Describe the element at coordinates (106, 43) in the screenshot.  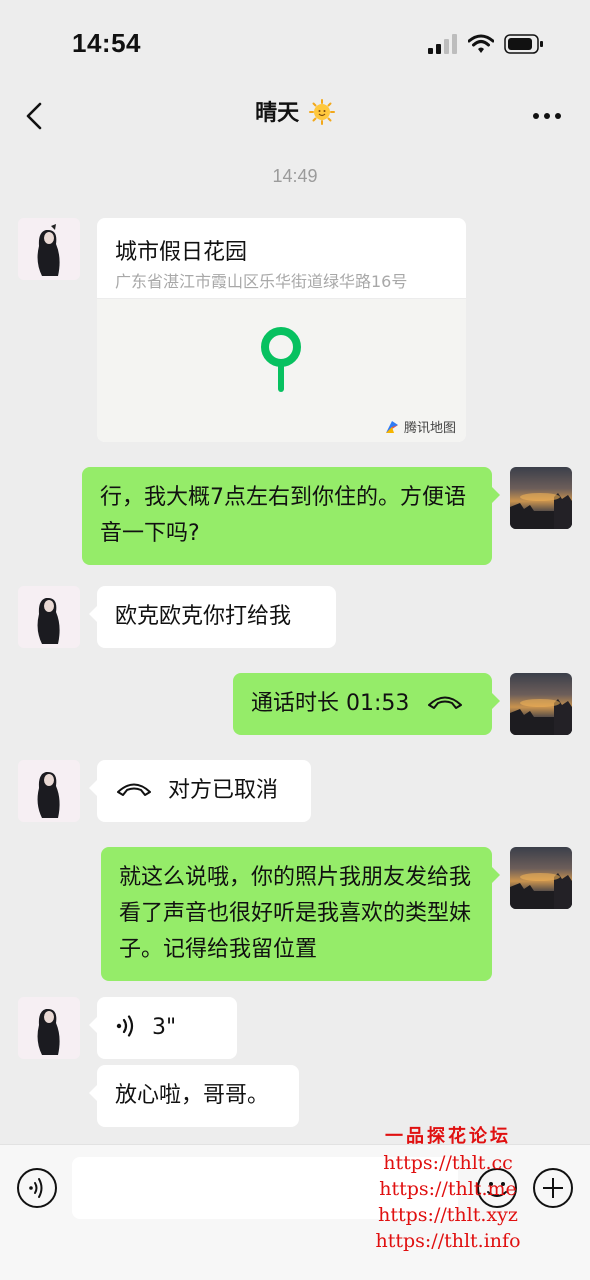
I see `status-time: 14:54` at that location.